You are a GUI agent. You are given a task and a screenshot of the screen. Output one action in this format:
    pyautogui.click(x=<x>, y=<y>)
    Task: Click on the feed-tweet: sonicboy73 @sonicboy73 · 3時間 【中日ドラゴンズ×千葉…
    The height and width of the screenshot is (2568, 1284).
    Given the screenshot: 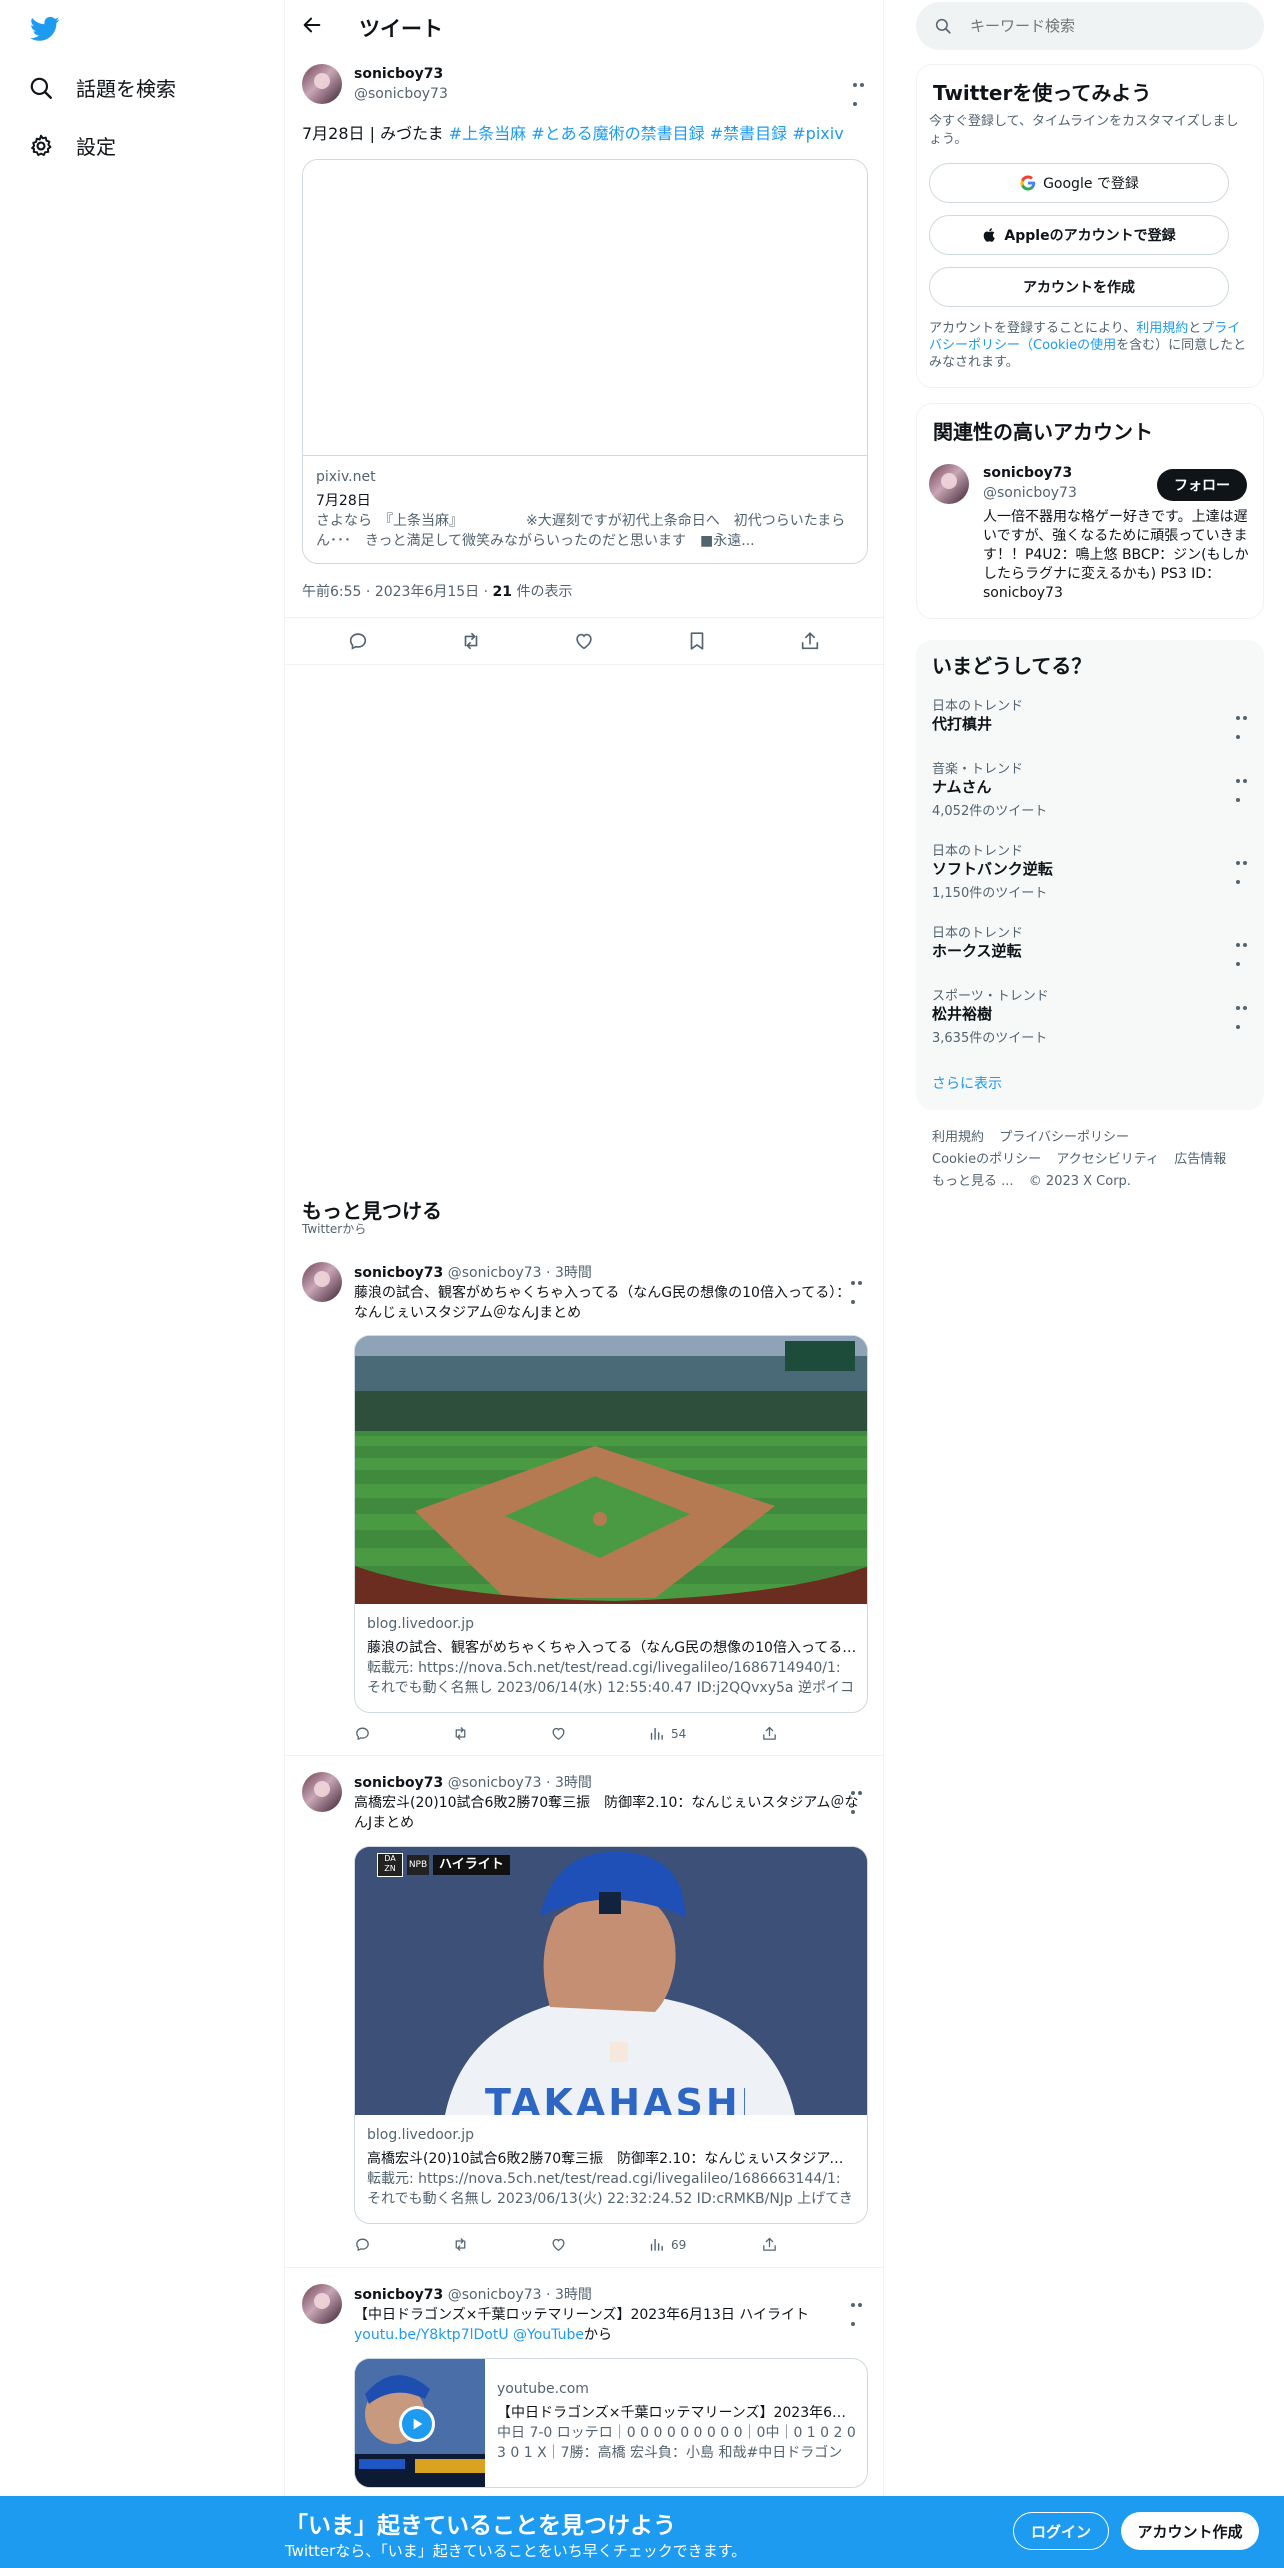 What is the action you would take?
    pyautogui.click(x=585, y=2382)
    